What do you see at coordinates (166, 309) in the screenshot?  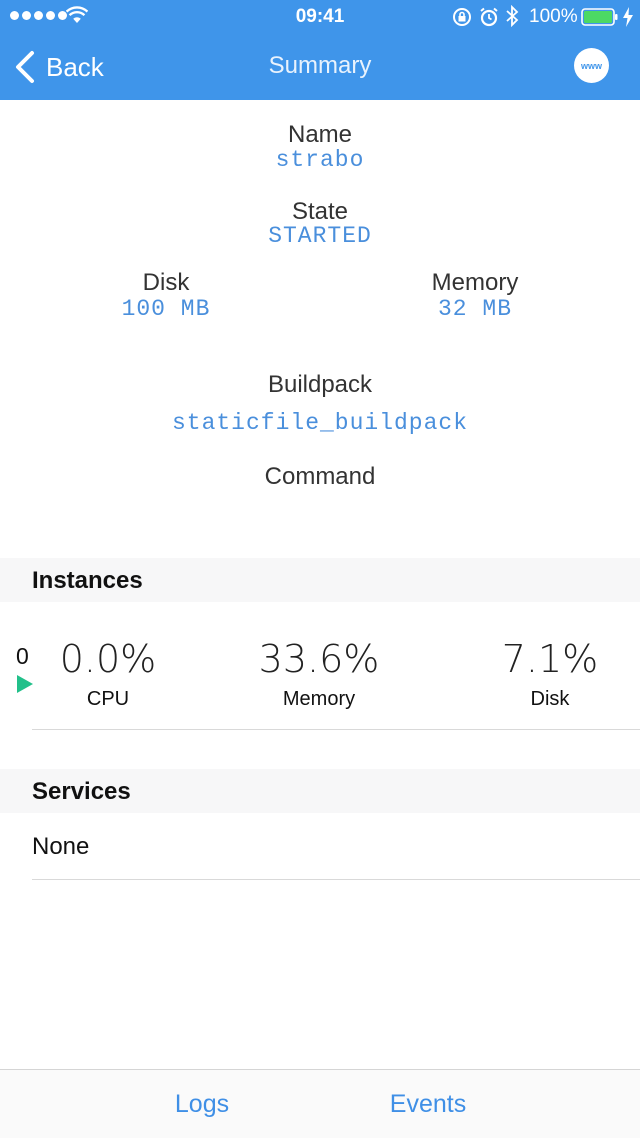 I see `disk-value: 100 MB` at bounding box center [166, 309].